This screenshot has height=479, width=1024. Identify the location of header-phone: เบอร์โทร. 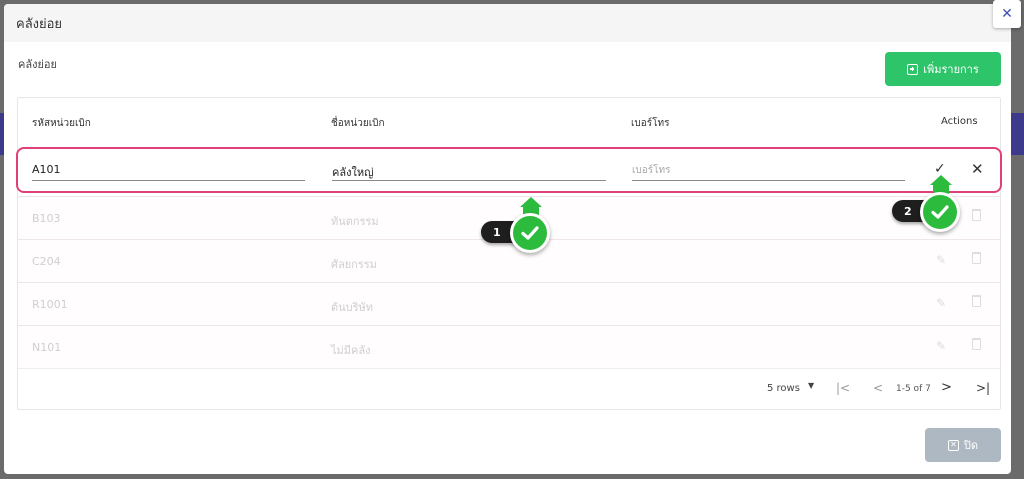
(650, 123).